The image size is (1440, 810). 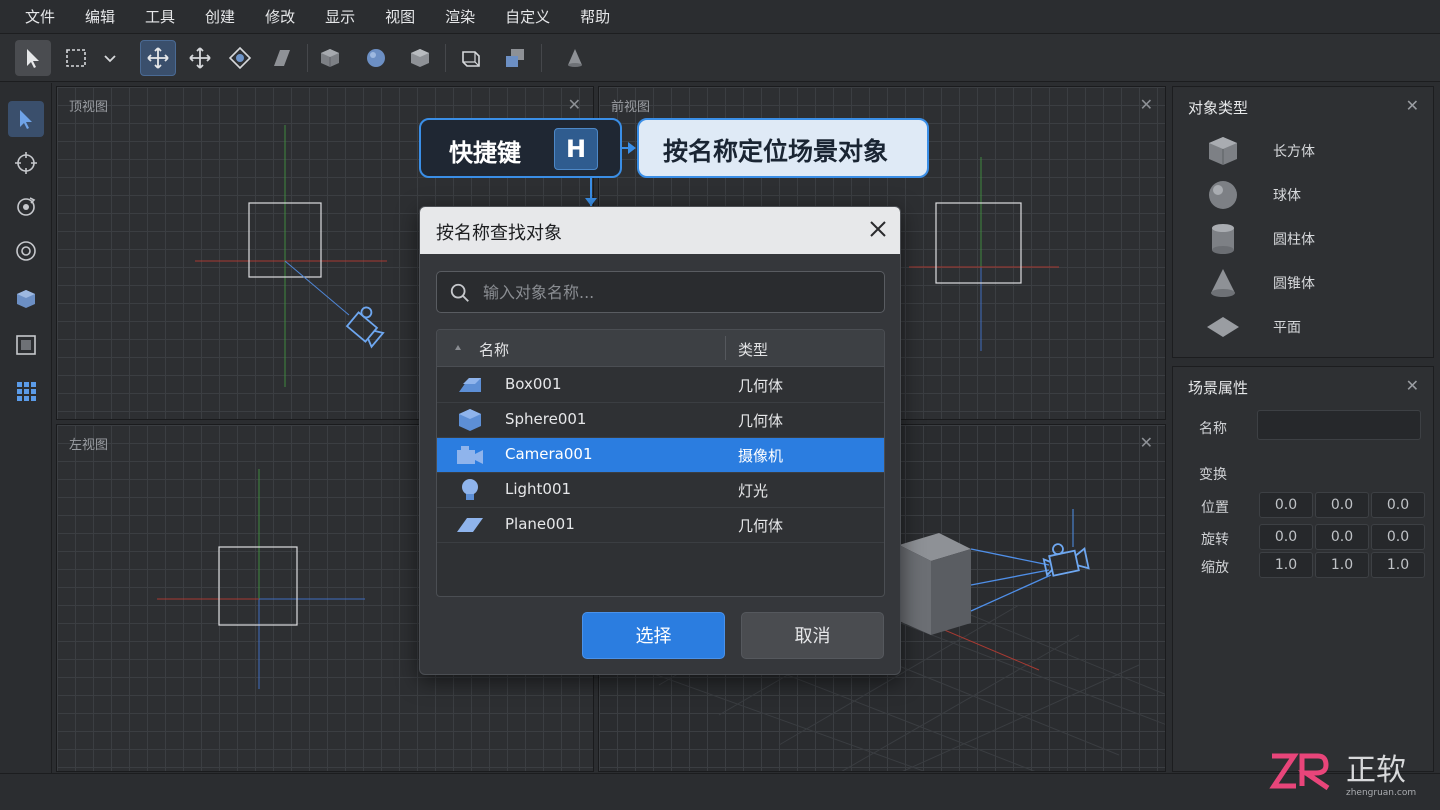 I want to click on position-z-field: 0.0, so click(x=1398, y=505).